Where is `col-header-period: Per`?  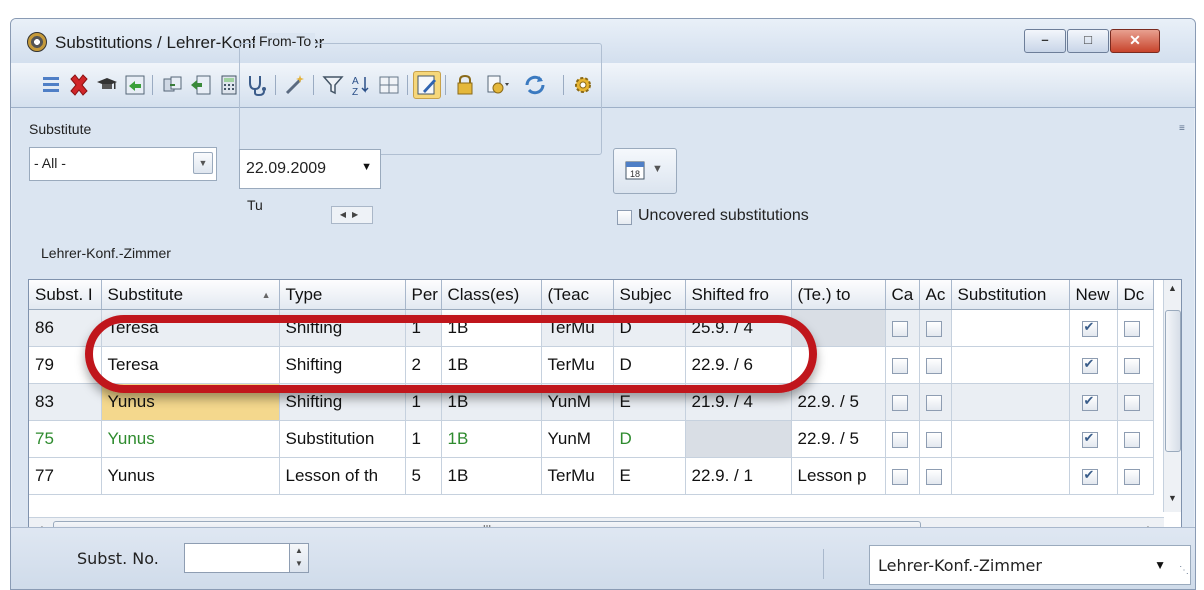 col-header-period: Per is located at coordinates (423, 295).